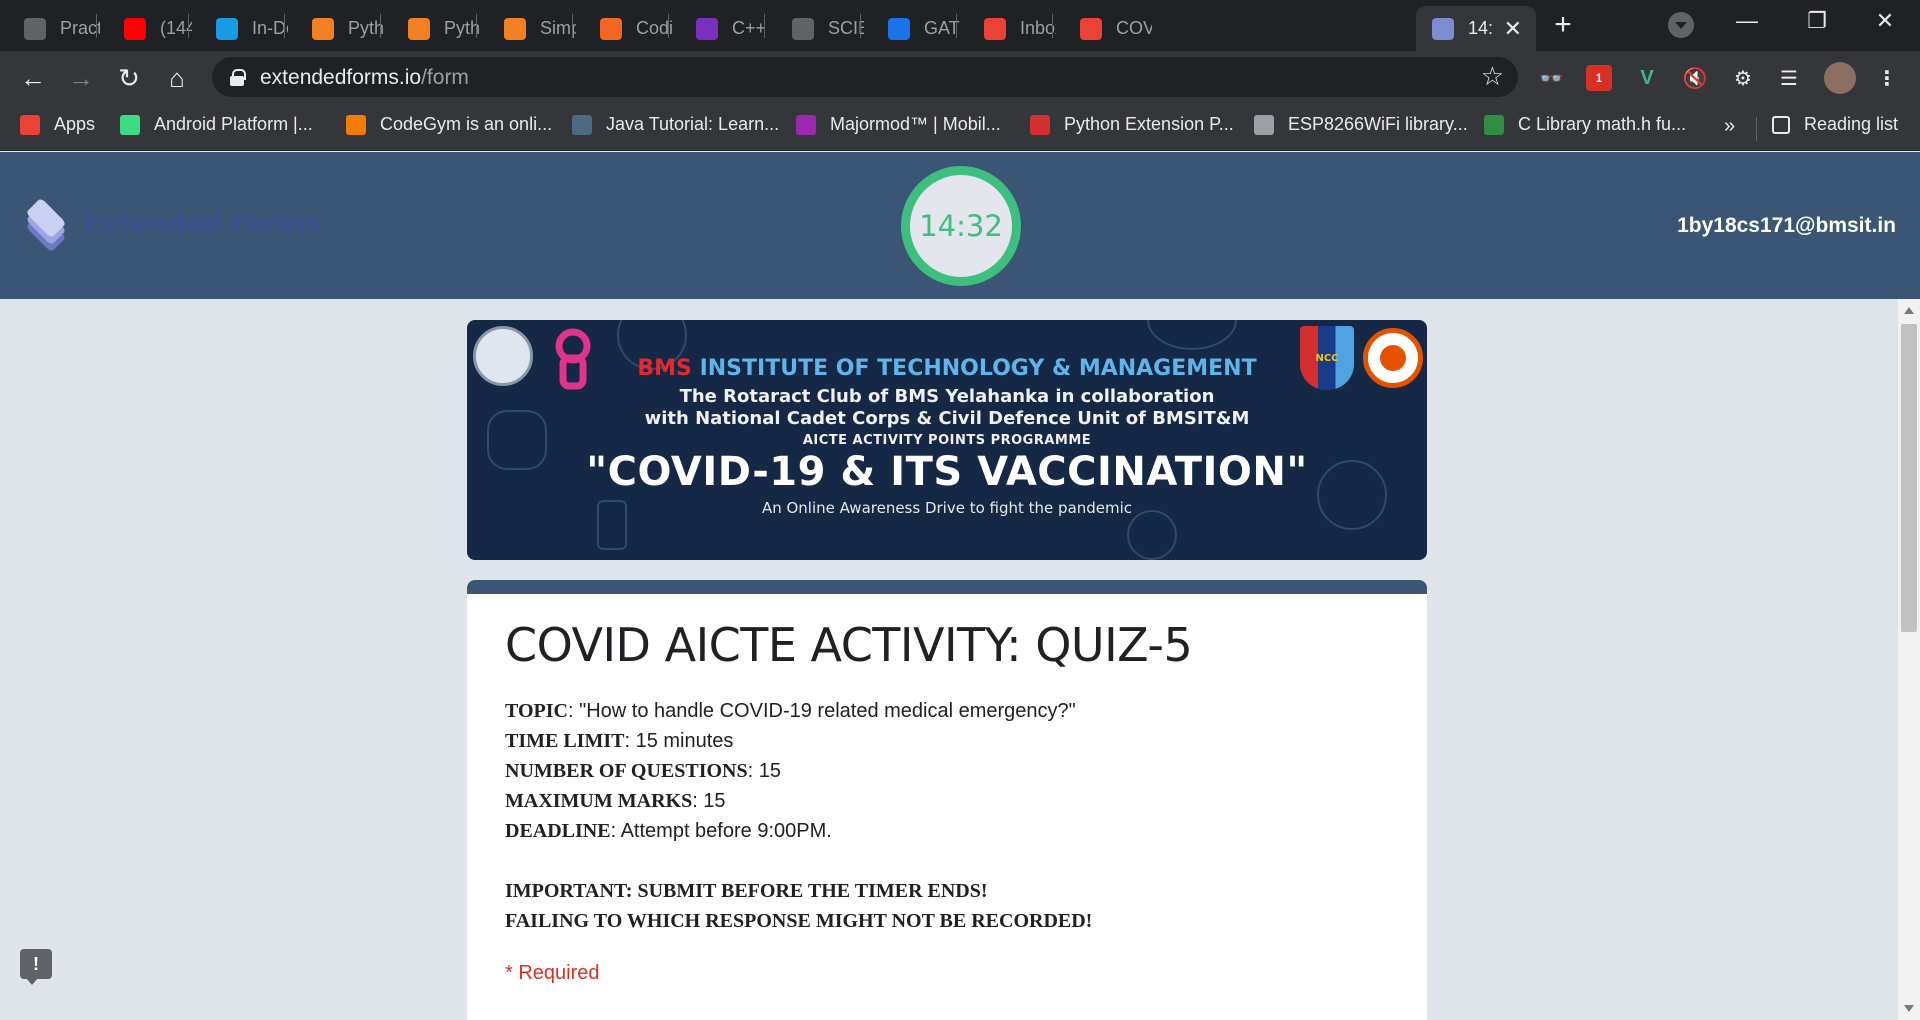 The height and width of the screenshot is (1020, 1920). Describe the element at coordinates (707, 28) in the screenshot. I see `f-icon` at that location.